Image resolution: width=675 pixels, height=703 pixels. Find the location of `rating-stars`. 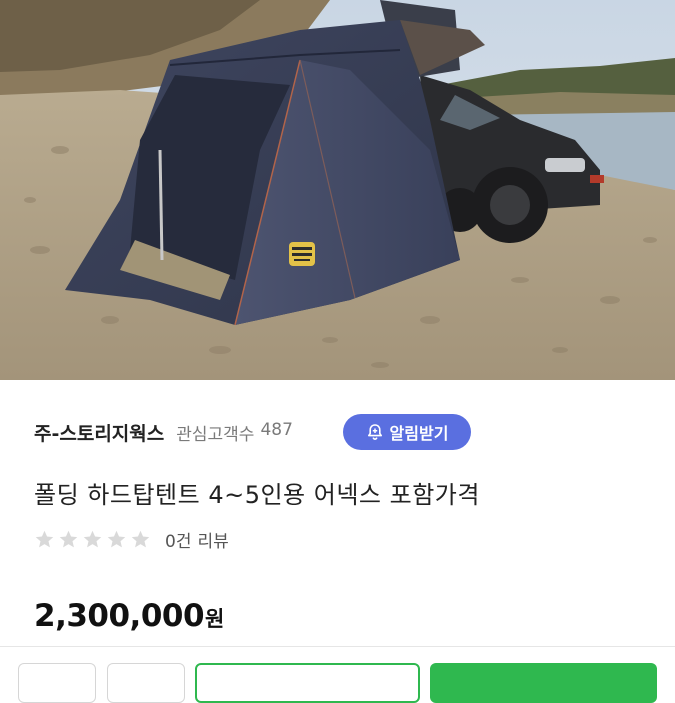

rating-stars is located at coordinates (92, 539).